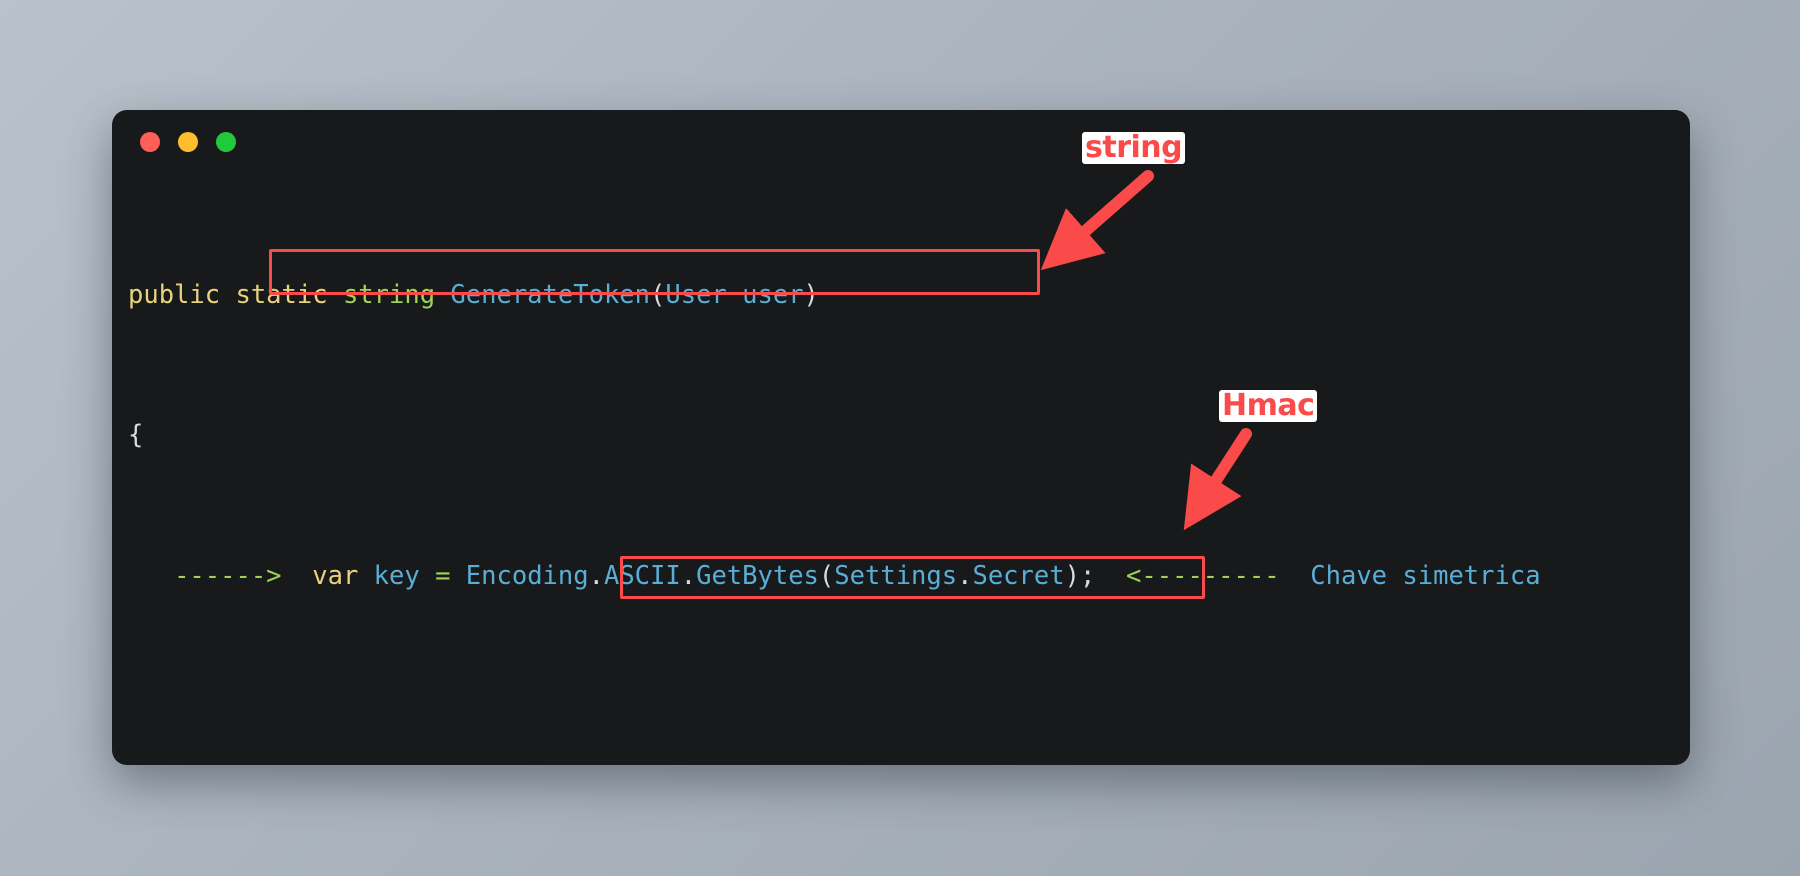 The width and height of the screenshot is (1800, 876). What do you see at coordinates (1018, 576) in the screenshot?
I see `member-secret: Secret` at bounding box center [1018, 576].